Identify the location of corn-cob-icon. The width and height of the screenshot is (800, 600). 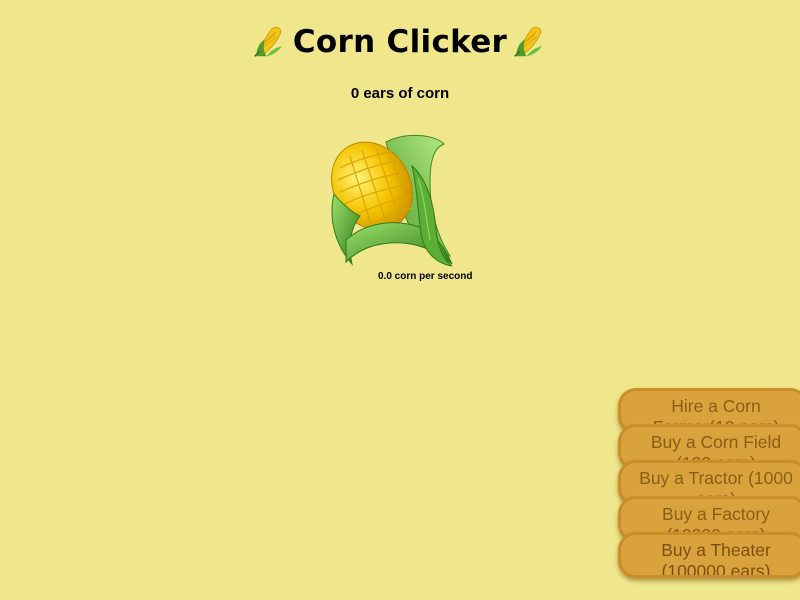
(392, 200).